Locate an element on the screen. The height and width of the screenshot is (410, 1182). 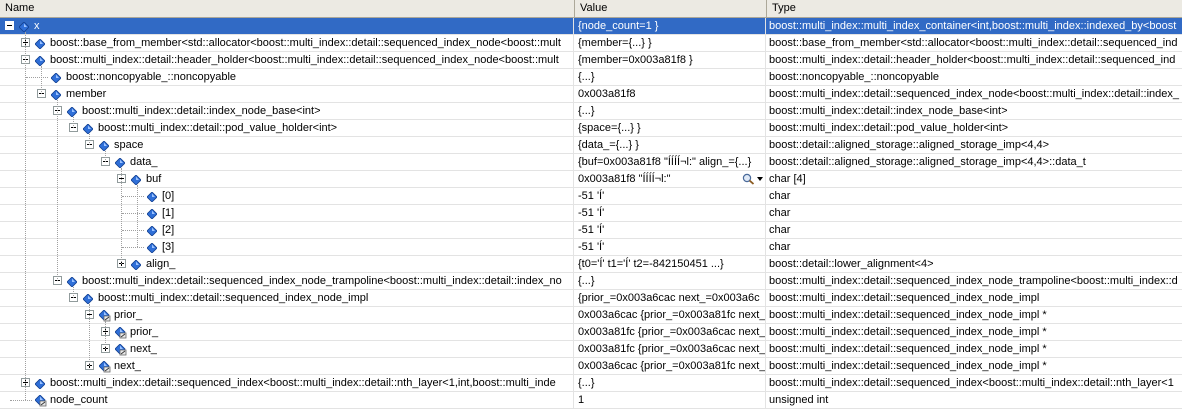
type-cell: boost::noncopyable_::noncopyable is located at coordinates (854, 77).